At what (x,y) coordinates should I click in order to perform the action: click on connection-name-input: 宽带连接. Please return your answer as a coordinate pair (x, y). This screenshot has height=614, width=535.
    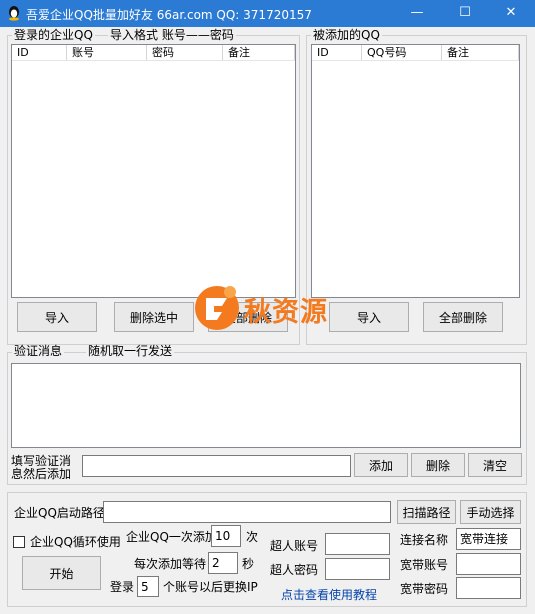
    Looking at the image, I should click on (488, 539).